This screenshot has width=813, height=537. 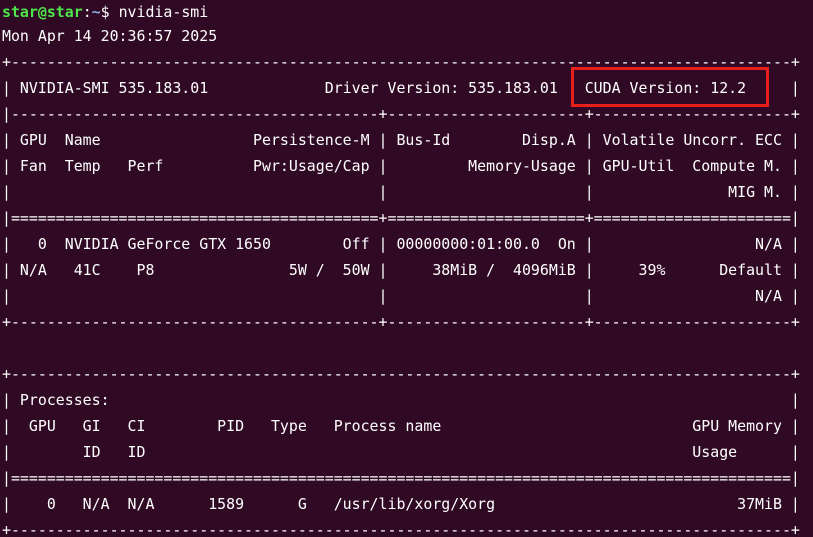 What do you see at coordinates (110, 36) in the screenshot?
I see `timestamp-line: Mon Apr 14 20:36:57 2025` at bounding box center [110, 36].